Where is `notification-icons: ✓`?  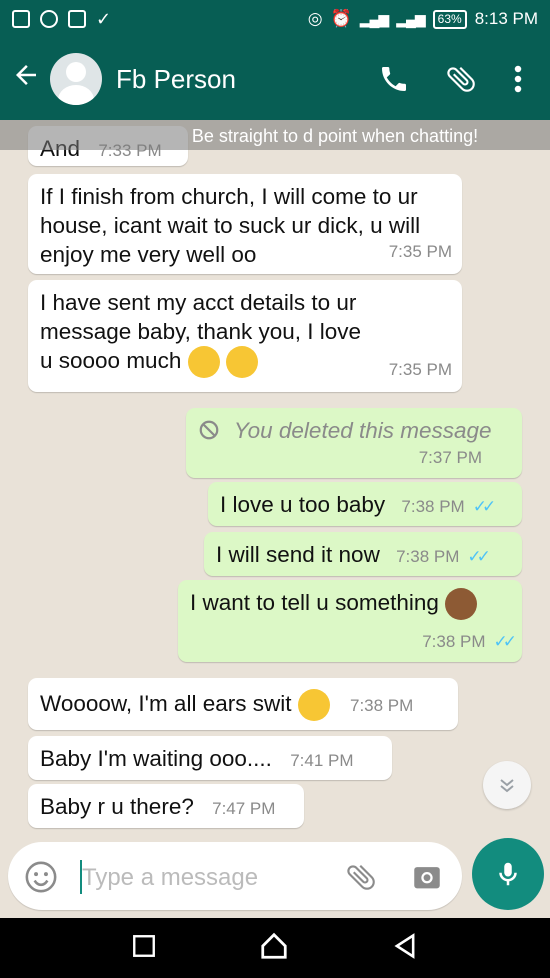 notification-icons: ✓ is located at coordinates (61, 19).